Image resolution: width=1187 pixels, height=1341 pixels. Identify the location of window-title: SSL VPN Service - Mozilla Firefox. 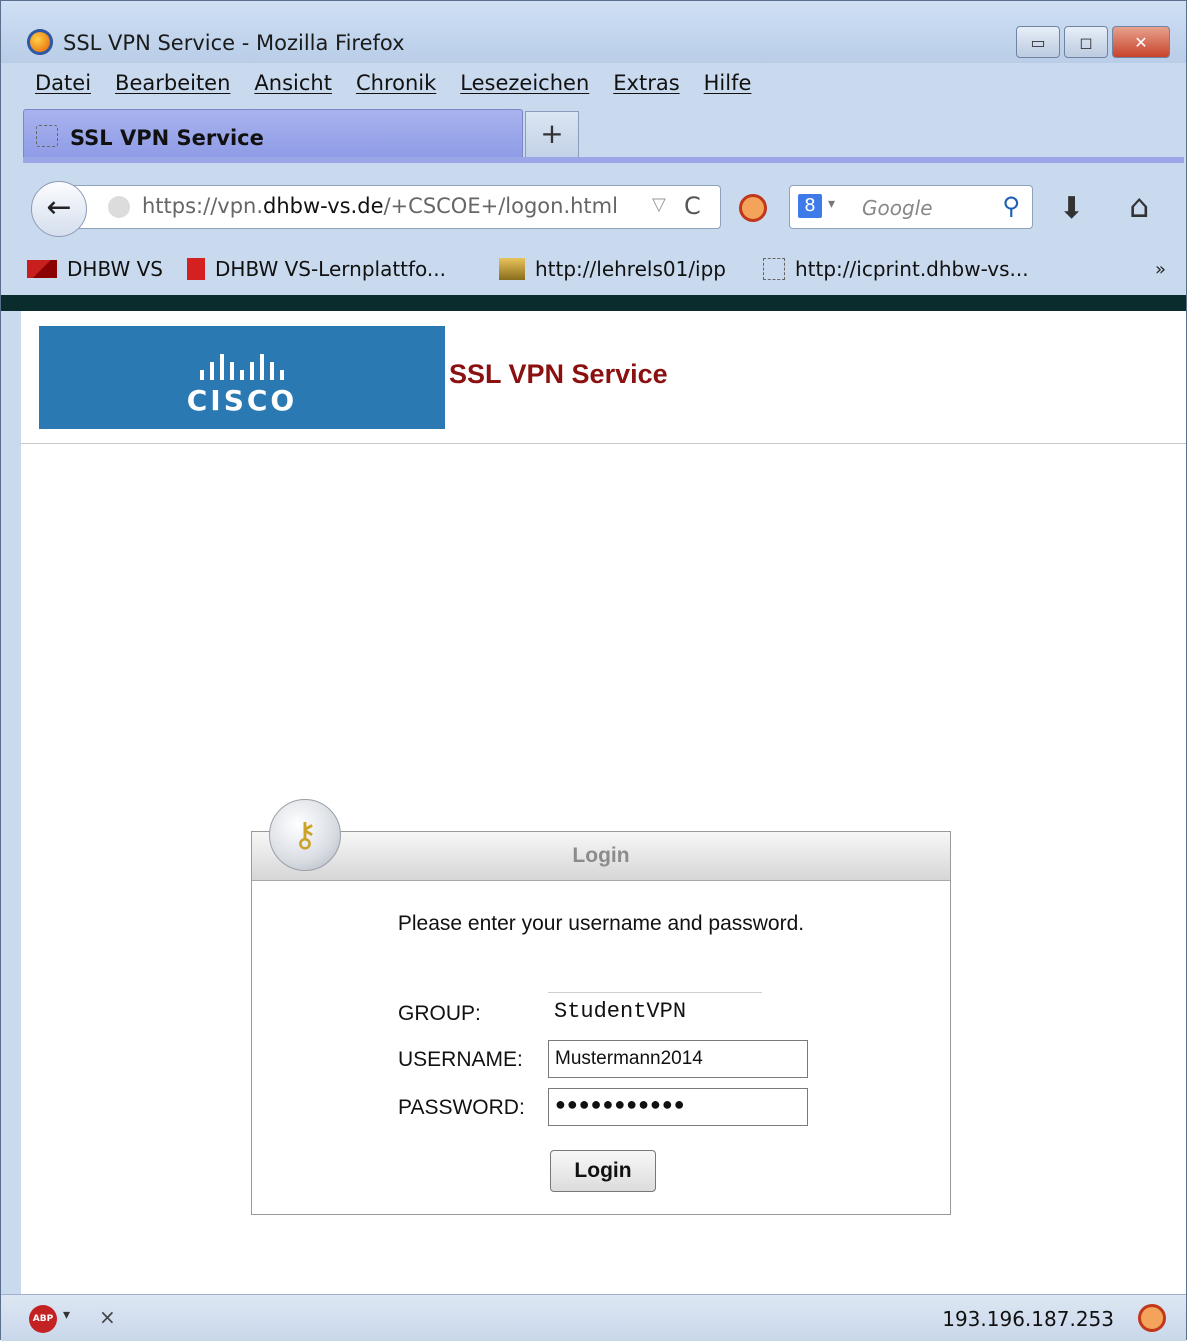
(234, 43).